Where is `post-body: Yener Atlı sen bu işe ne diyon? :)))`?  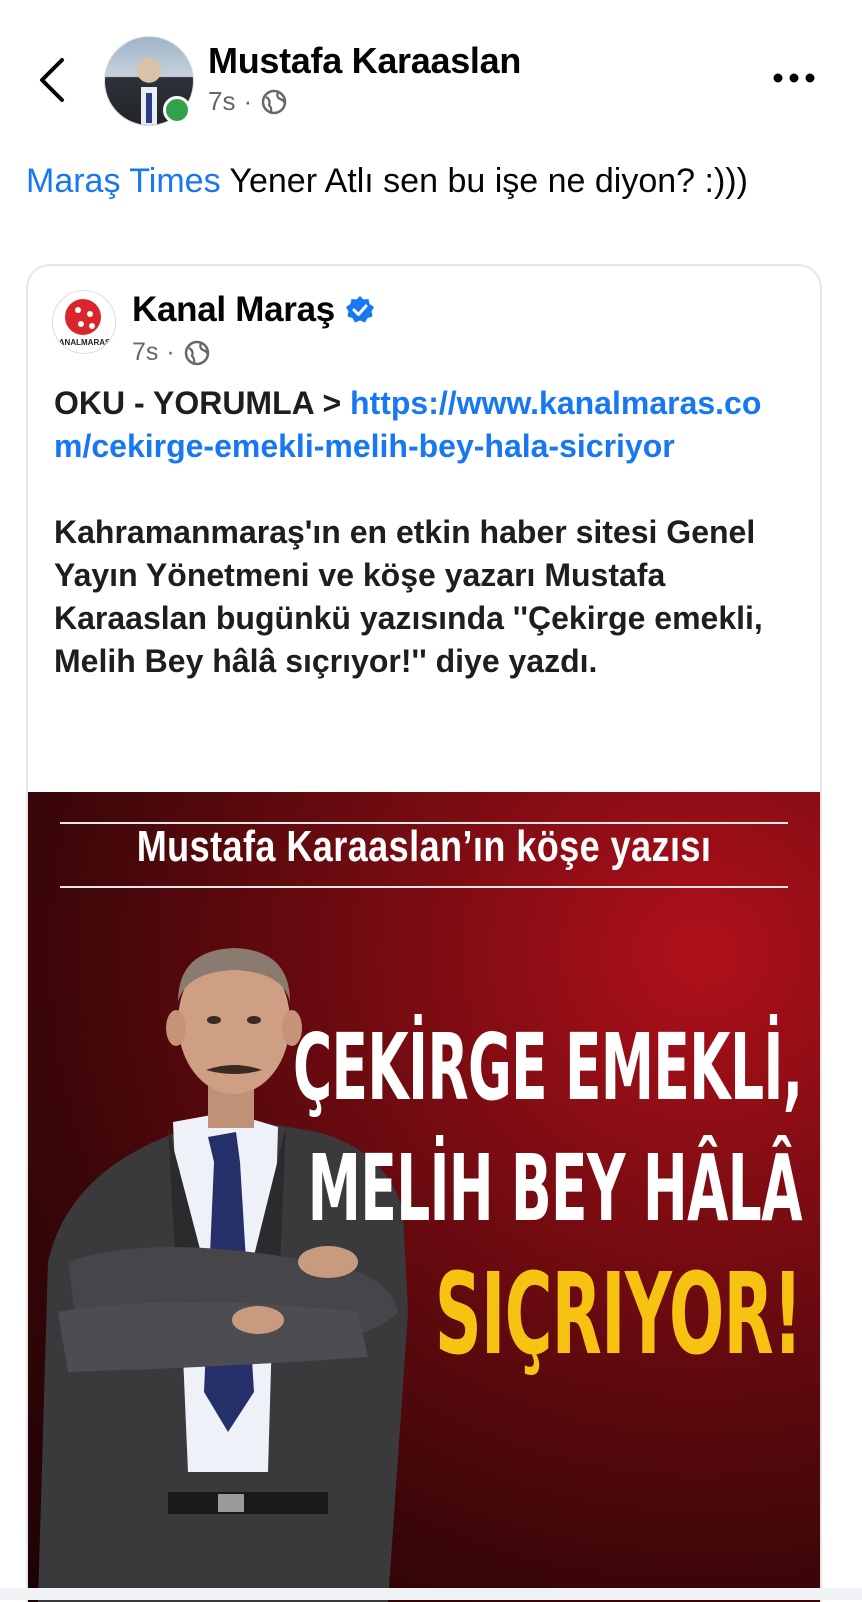
post-body: Yener Atlı sen bu işe ne diyon? :))) is located at coordinates (484, 181).